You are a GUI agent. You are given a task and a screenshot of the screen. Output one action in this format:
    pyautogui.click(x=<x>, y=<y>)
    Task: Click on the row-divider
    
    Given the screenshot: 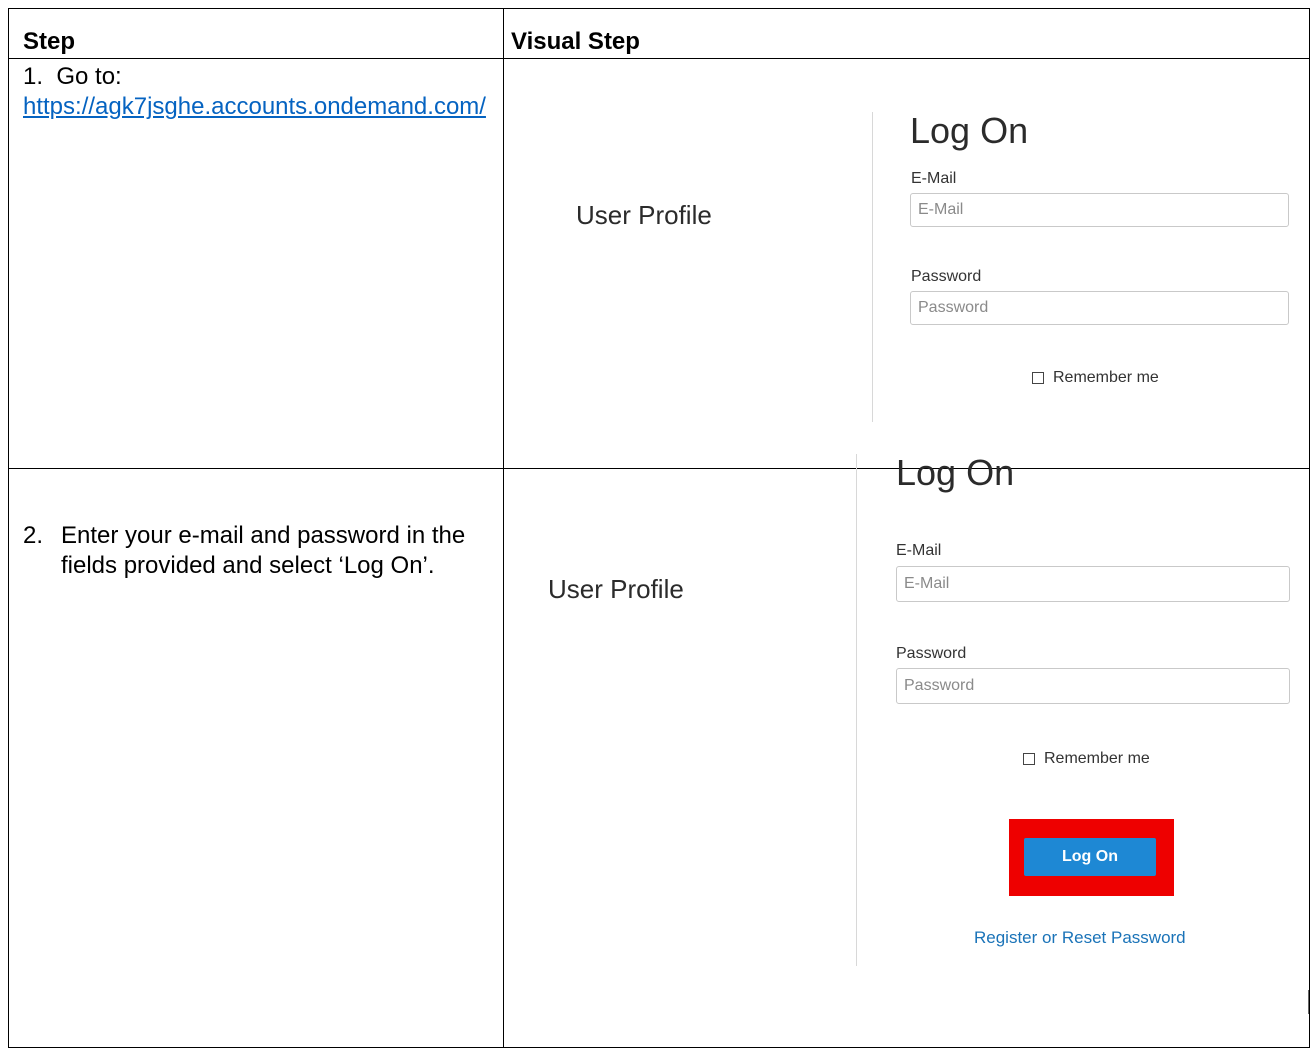 What is the action you would take?
    pyautogui.click(x=659, y=468)
    